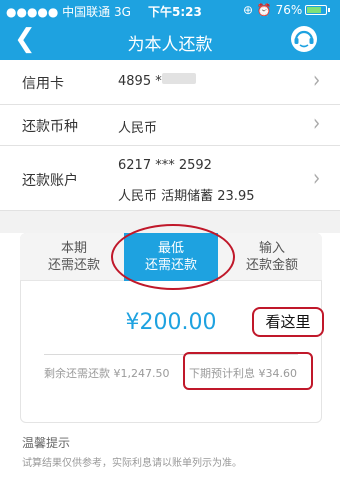 This screenshot has height=479, width=340. Describe the element at coordinates (271, 248) in the screenshot. I see `tab-line: 输入` at that location.